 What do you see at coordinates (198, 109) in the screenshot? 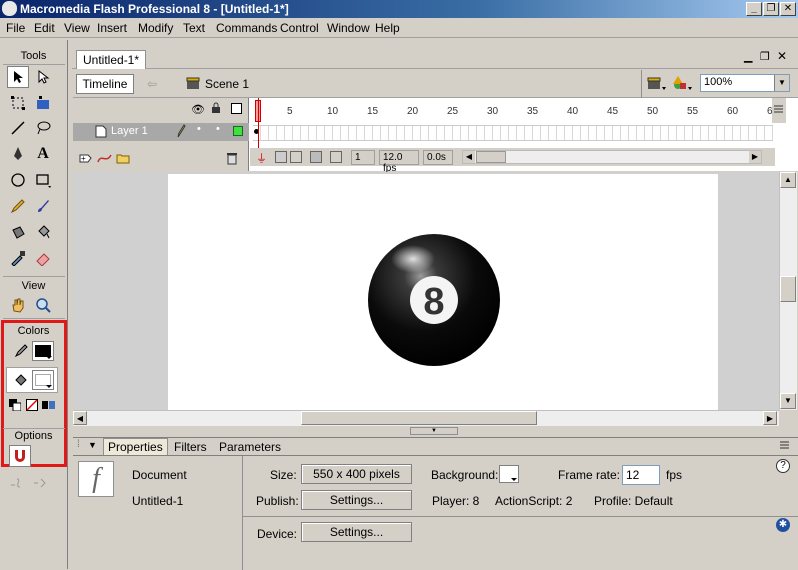
I see `show-hide-eye-icon: 👁` at bounding box center [198, 109].